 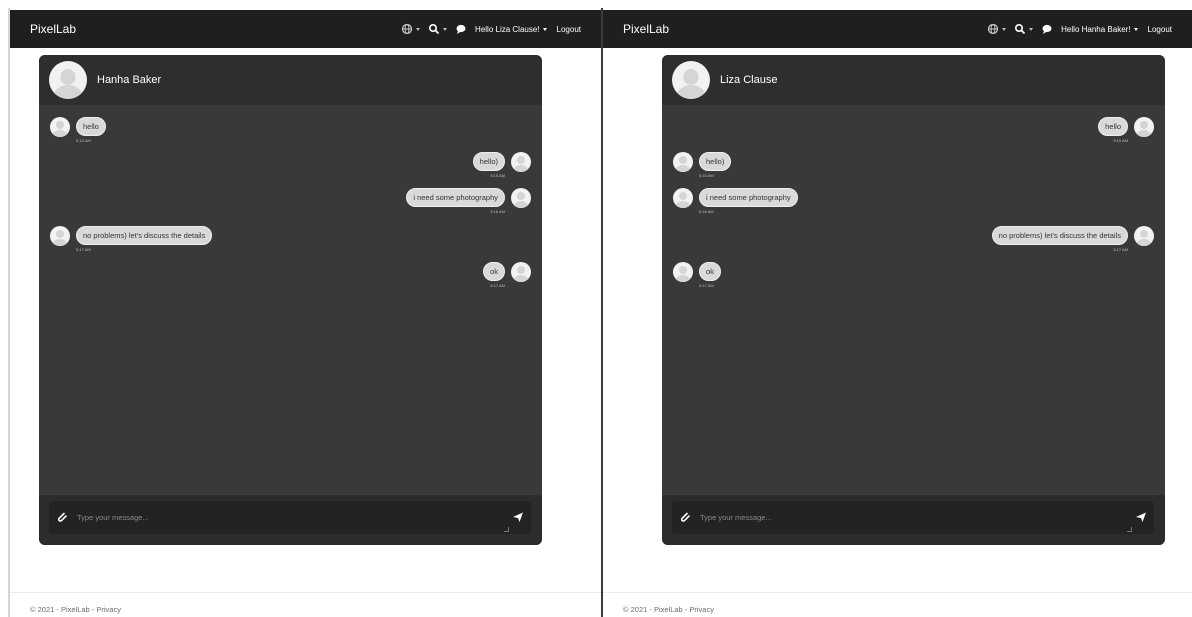 I want to click on chat-partner-name: Liza Clause, so click(x=749, y=80).